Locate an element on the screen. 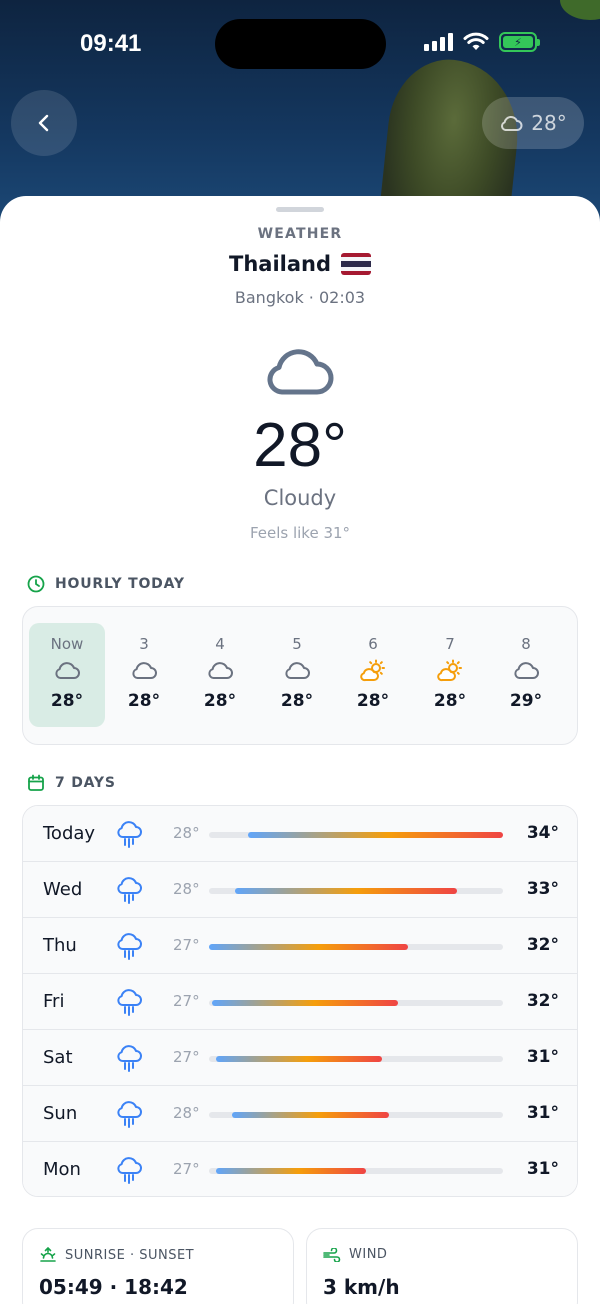 The image size is (600, 1304). hourly-item: Now 28° is located at coordinates (67, 675).